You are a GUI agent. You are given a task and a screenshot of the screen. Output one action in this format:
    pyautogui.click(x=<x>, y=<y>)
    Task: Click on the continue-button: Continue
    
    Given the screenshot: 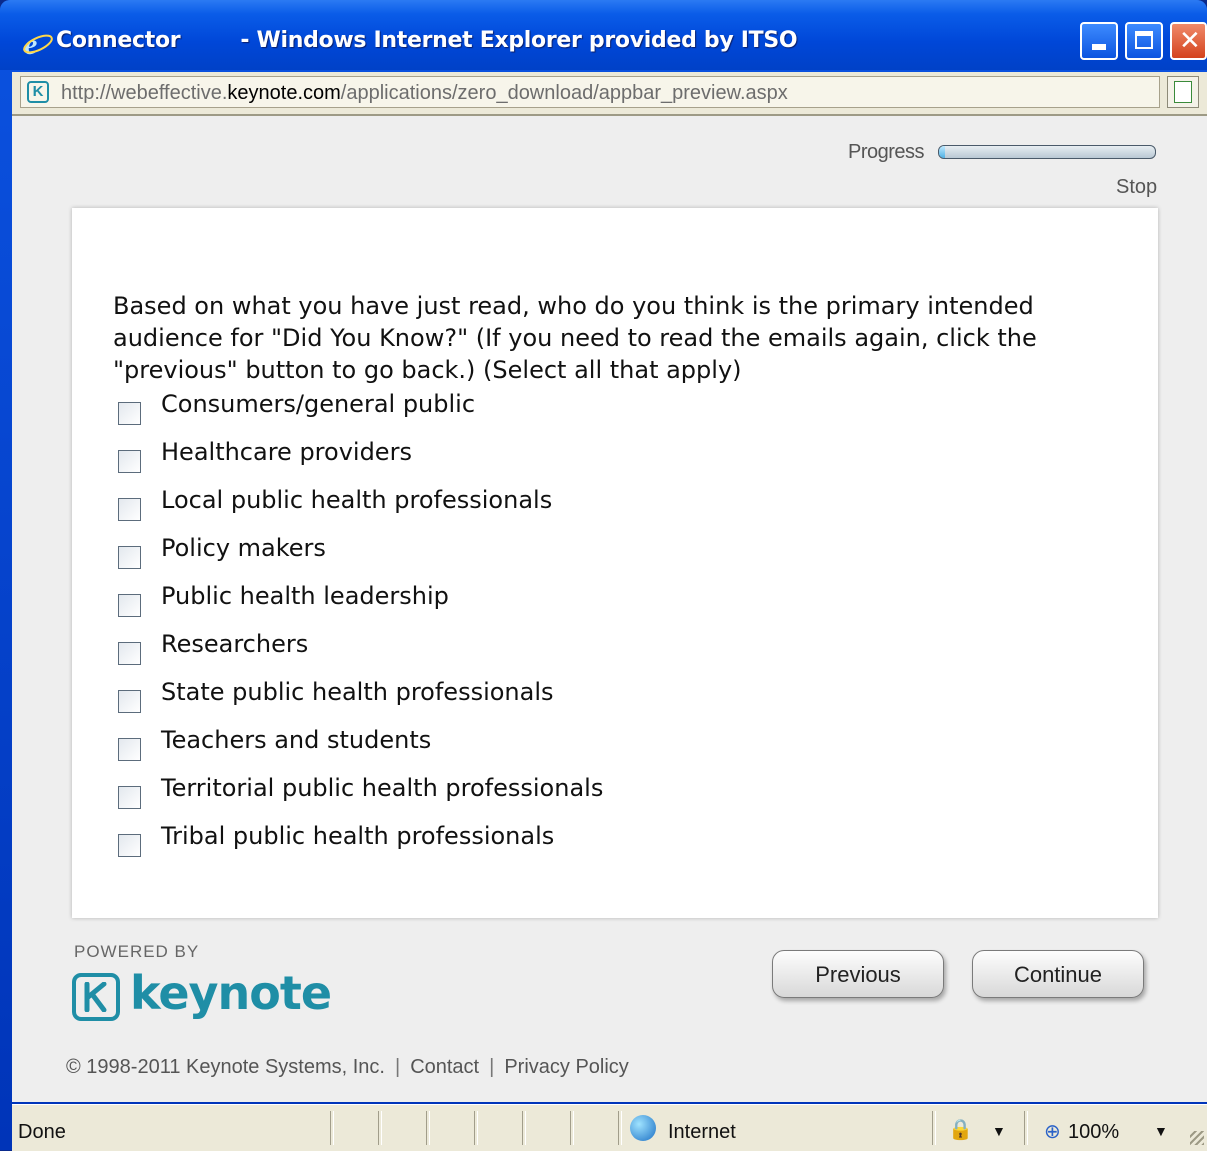 What is the action you would take?
    pyautogui.click(x=1058, y=974)
    